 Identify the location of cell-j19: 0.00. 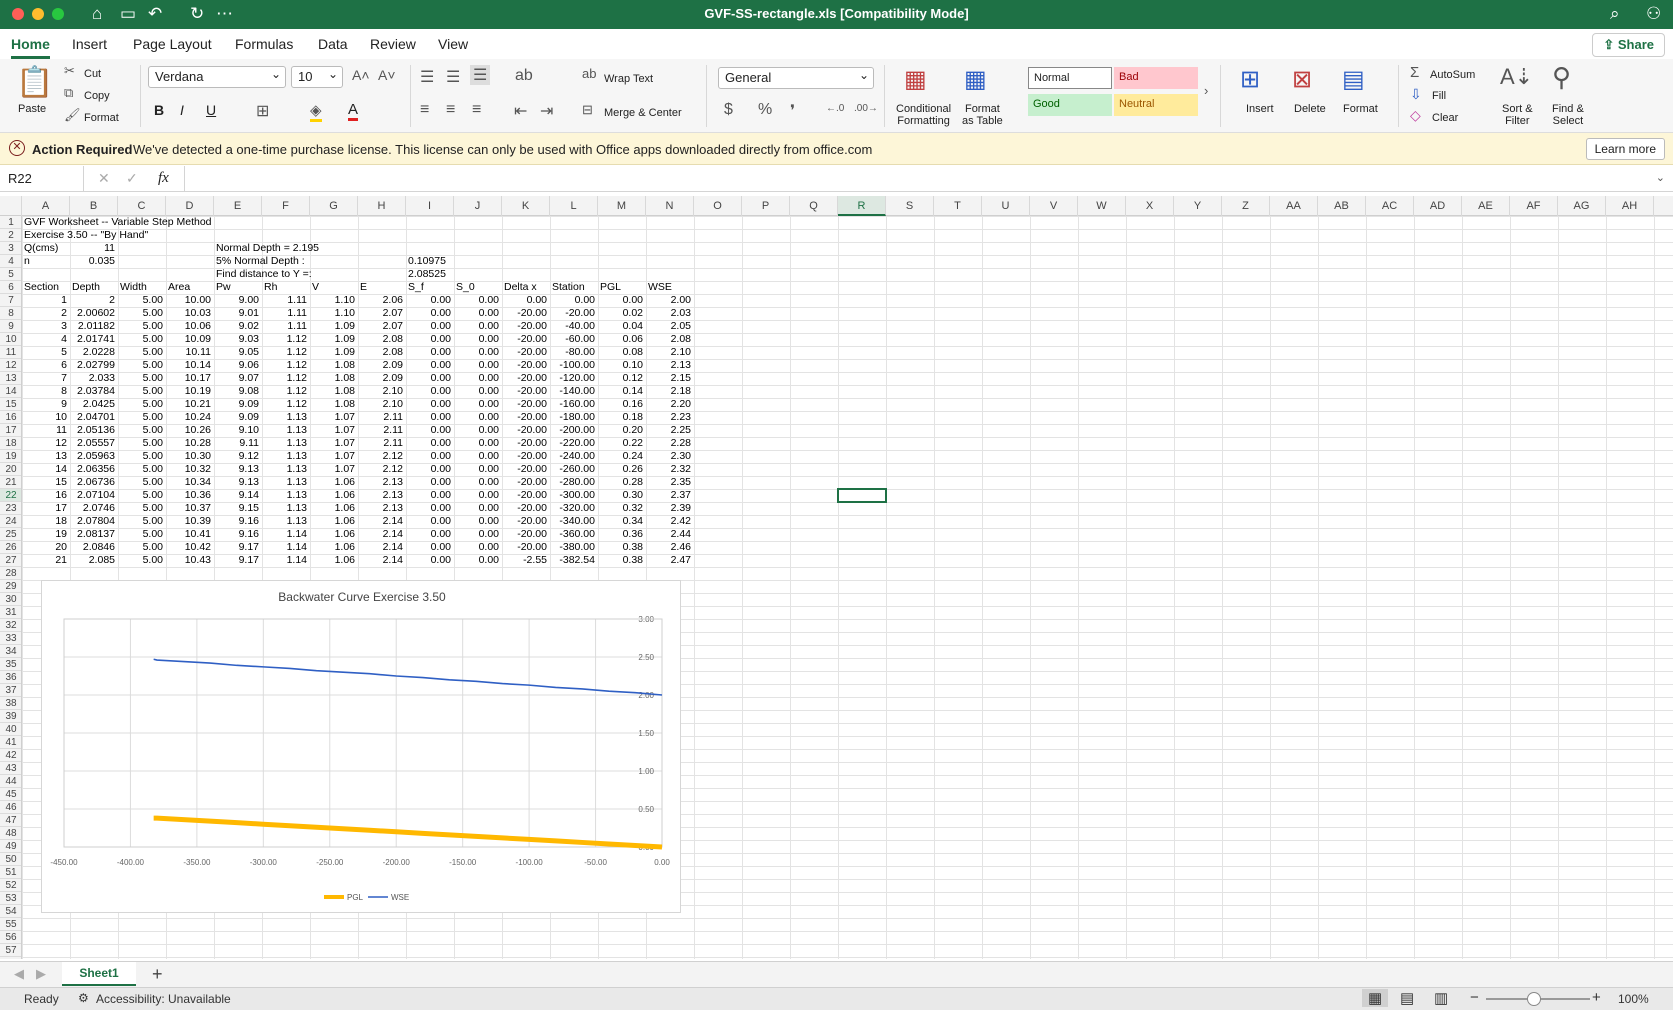
(476, 456).